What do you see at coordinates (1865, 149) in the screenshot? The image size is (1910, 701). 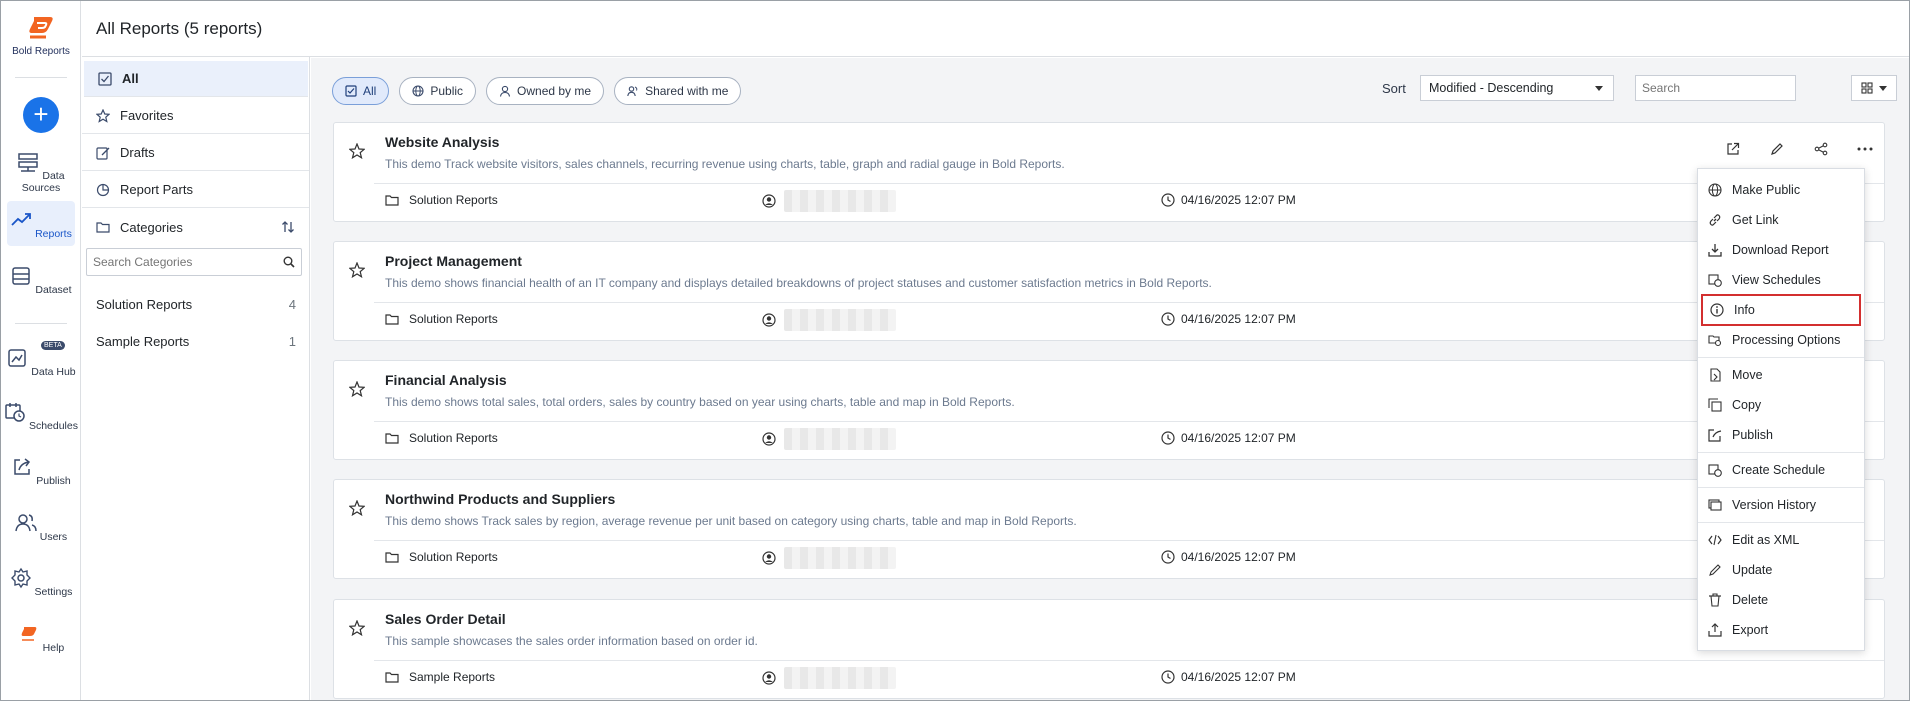 I see `more-options-icon` at bounding box center [1865, 149].